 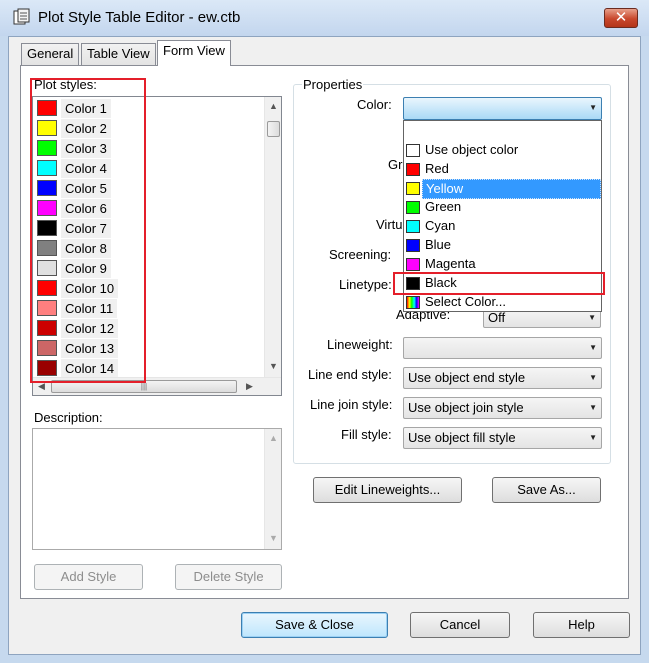 What do you see at coordinates (460, 625) in the screenshot?
I see `cancel-button: Cancel` at bounding box center [460, 625].